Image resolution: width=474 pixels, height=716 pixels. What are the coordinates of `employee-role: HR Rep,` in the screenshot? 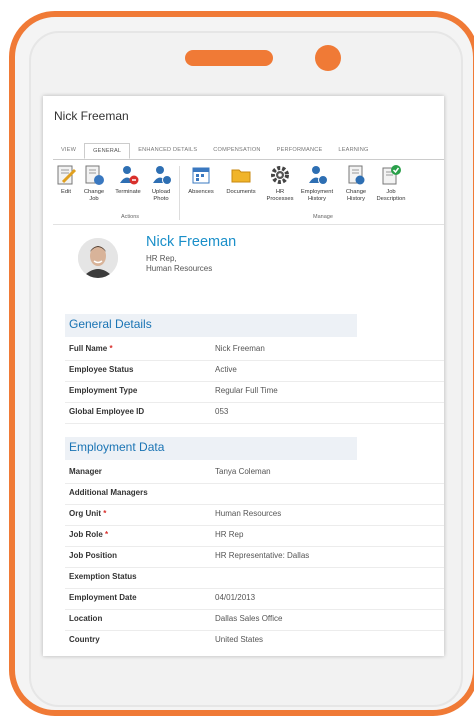 It's located at (161, 258).